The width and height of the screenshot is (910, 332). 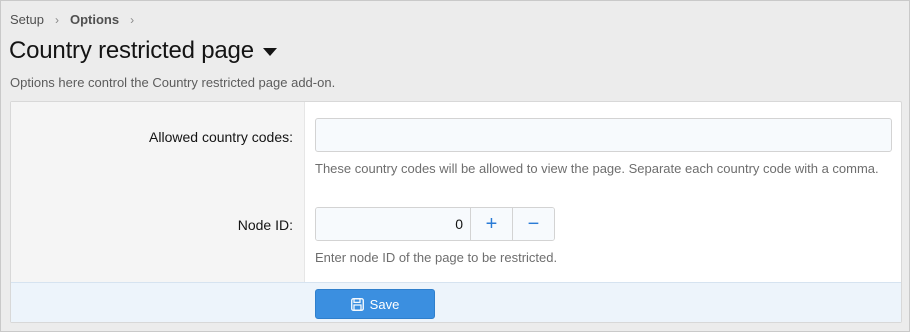 What do you see at coordinates (221, 137) in the screenshot?
I see `country-codes-label: Allowed country codes:` at bounding box center [221, 137].